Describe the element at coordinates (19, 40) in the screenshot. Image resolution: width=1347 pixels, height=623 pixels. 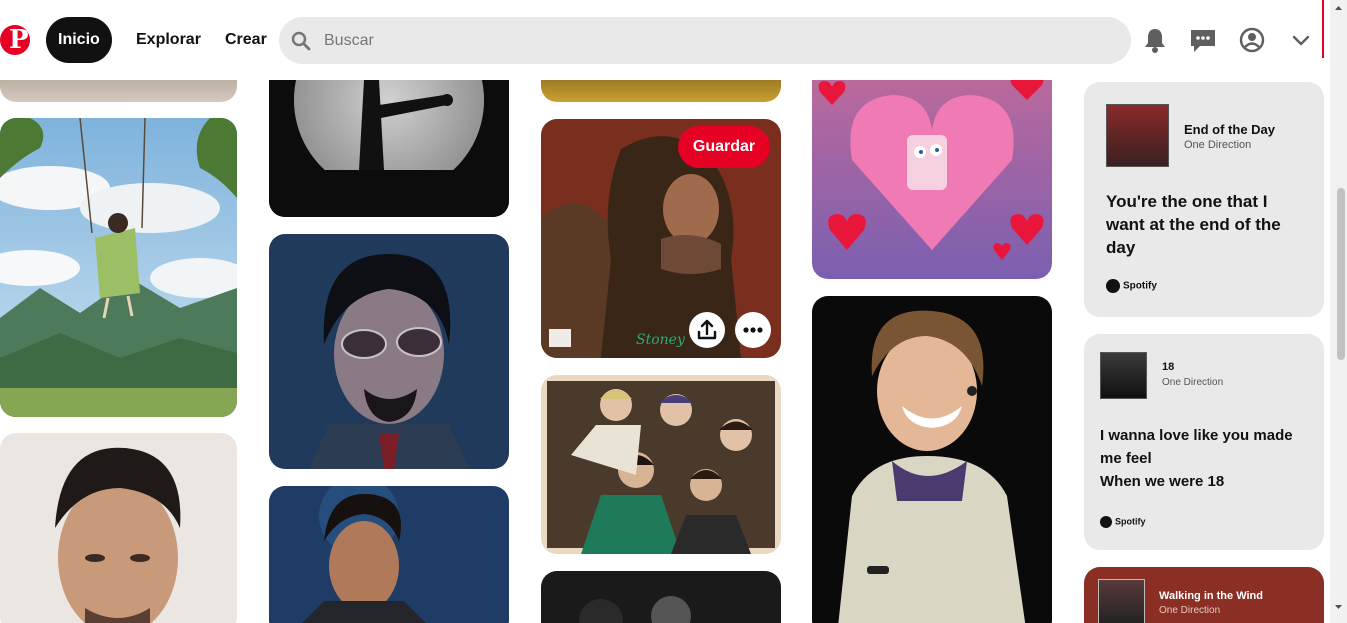
I see `logo-letter: P` at that location.